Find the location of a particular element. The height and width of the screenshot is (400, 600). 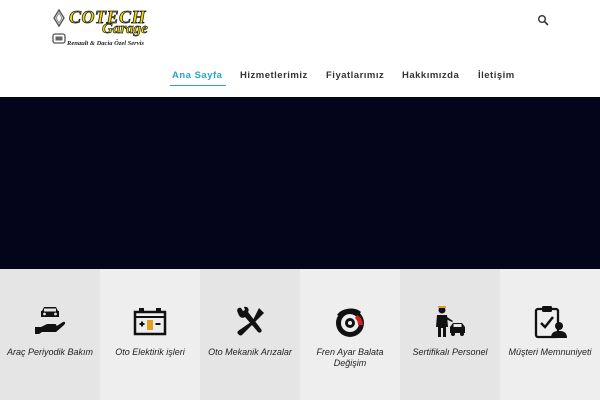

nav-item-iletisim: İletişim is located at coordinates (496, 75).